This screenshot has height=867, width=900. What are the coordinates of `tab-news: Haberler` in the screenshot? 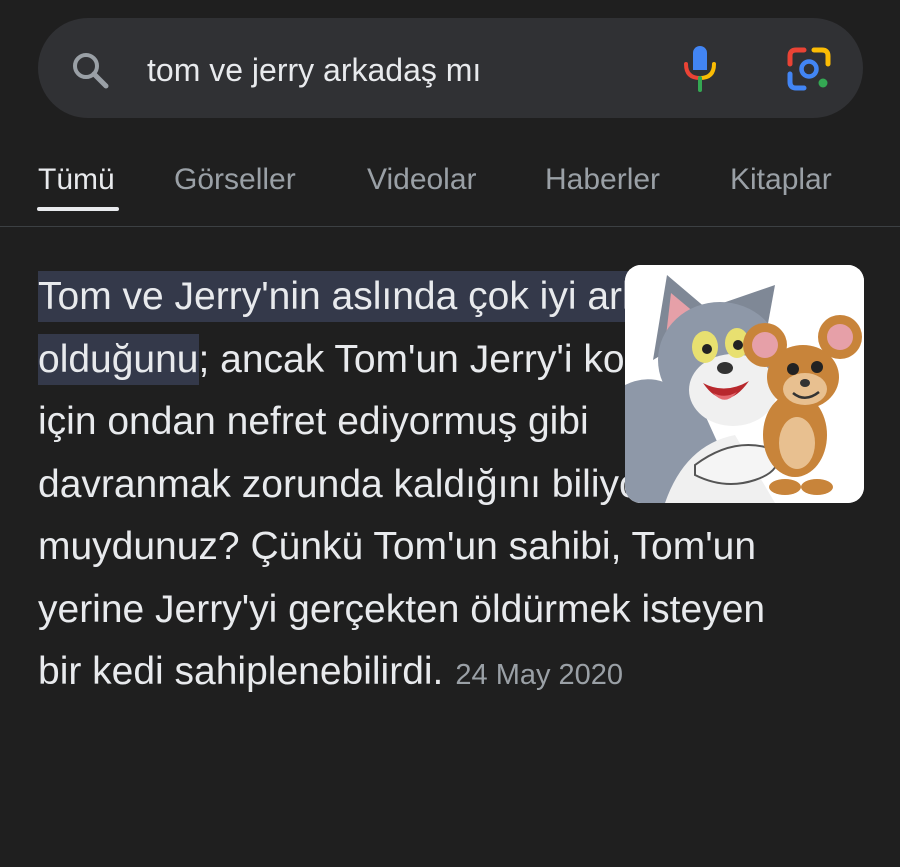 It's located at (602, 180).